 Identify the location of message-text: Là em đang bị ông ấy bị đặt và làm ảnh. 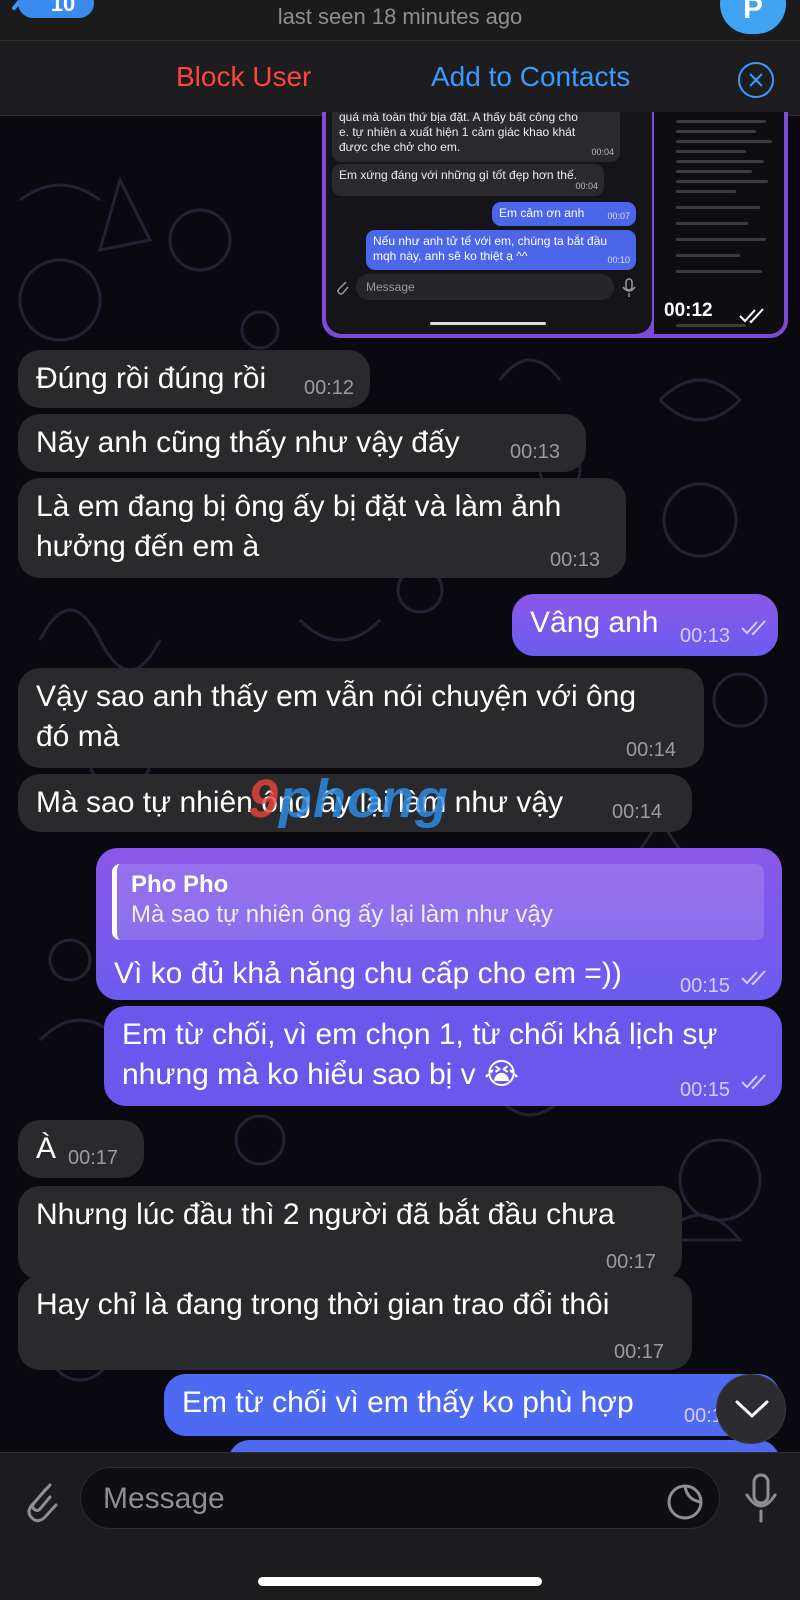
(299, 506).